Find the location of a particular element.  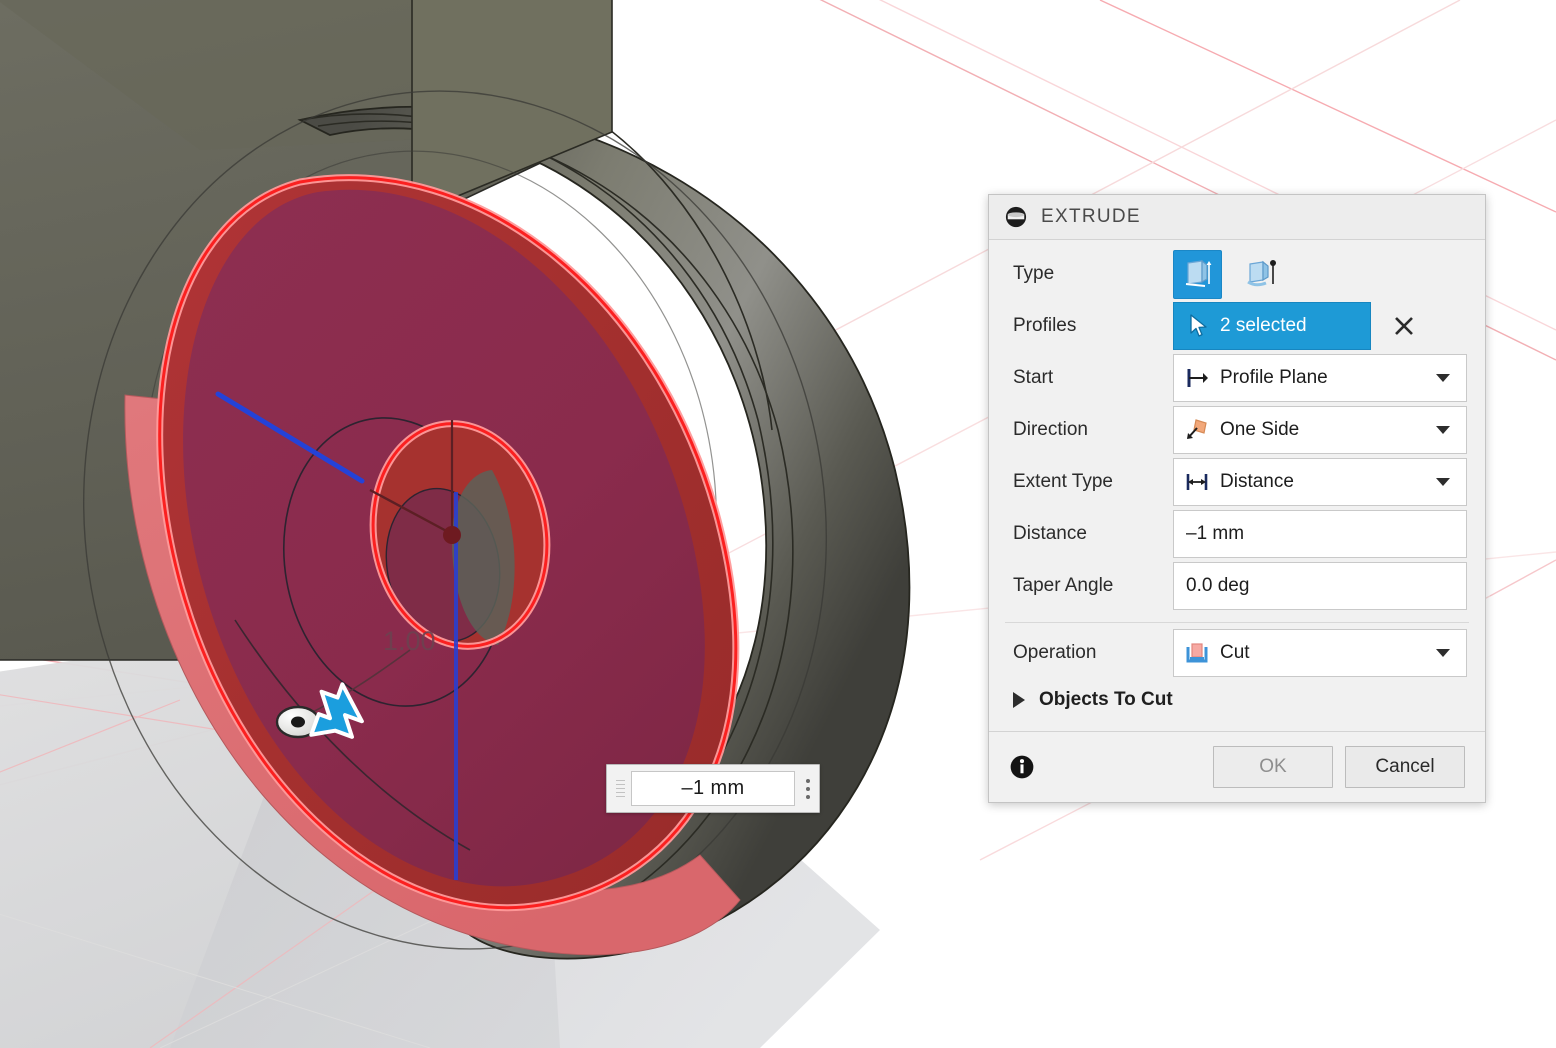

sketch-point-center is located at coordinates (298, 722).